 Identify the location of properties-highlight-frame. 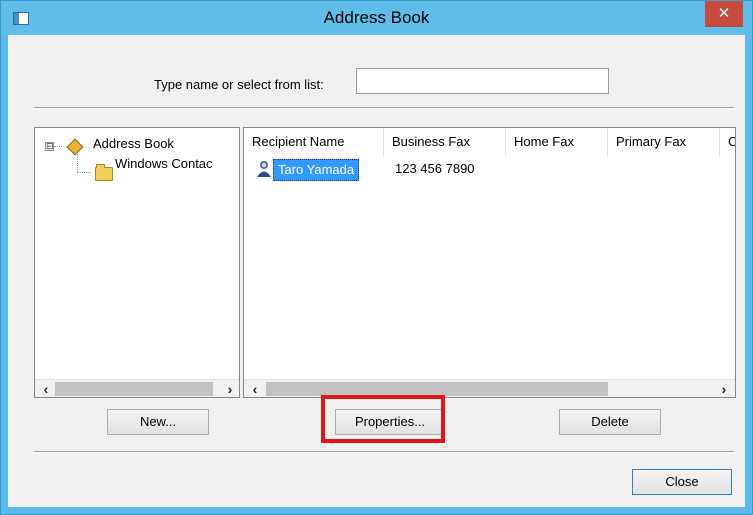
(383, 419).